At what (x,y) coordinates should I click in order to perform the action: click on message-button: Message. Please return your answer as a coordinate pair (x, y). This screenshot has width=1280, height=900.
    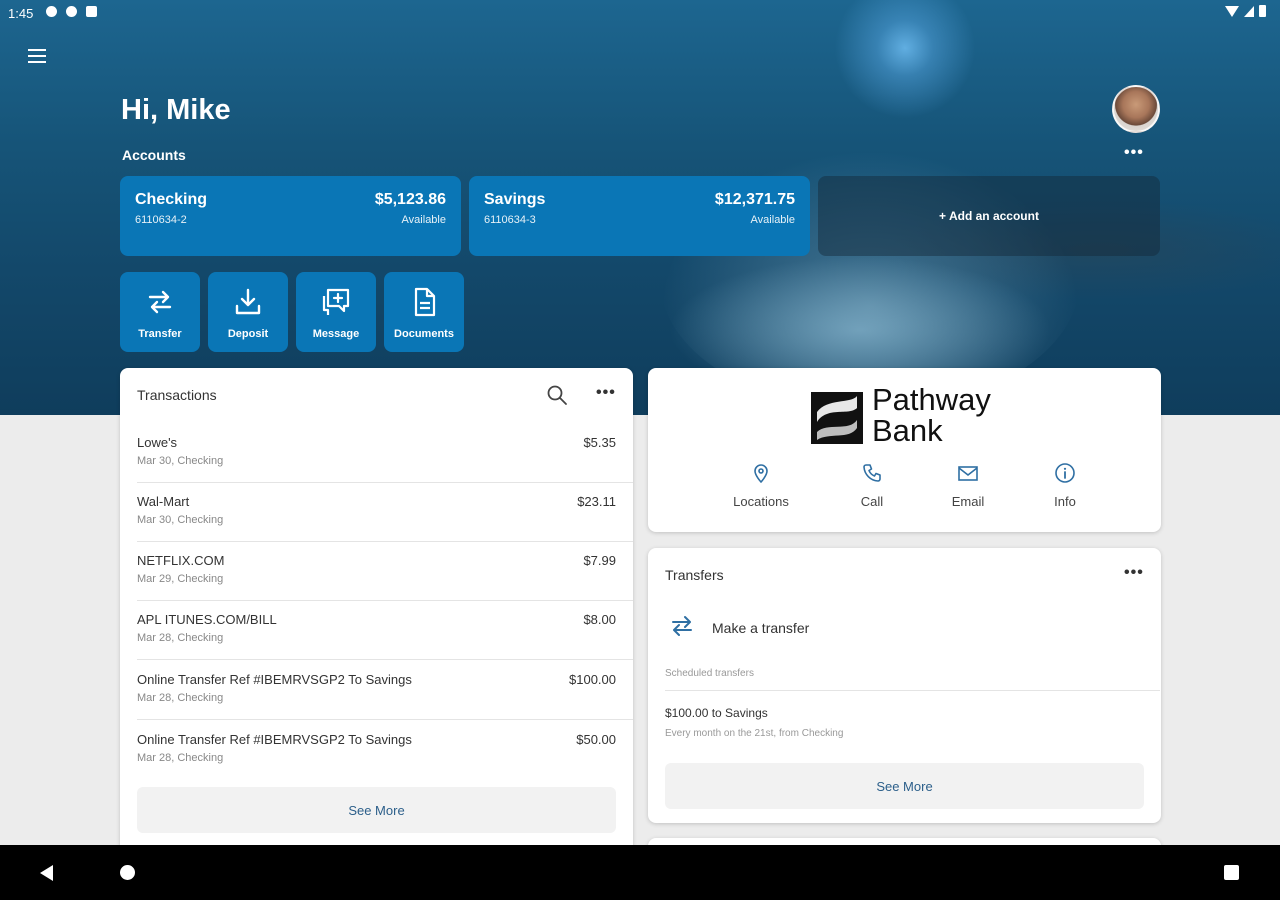
    Looking at the image, I should click on (336, 312).